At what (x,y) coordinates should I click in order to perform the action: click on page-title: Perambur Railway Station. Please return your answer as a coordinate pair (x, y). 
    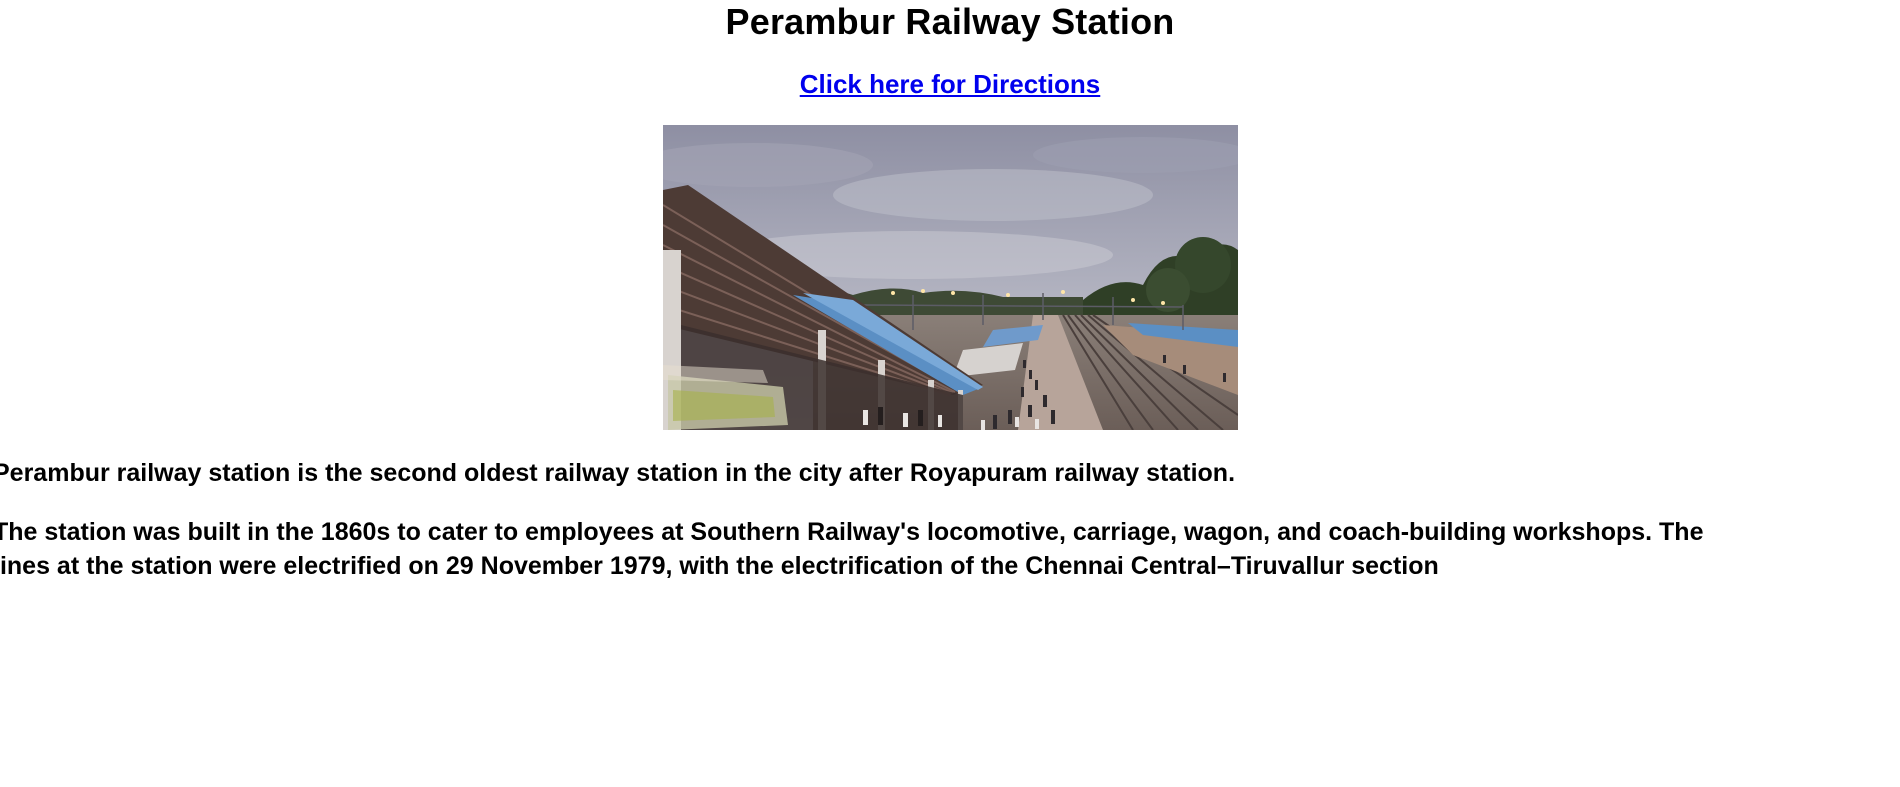
    Looking at the image, I should click on (950, 21).